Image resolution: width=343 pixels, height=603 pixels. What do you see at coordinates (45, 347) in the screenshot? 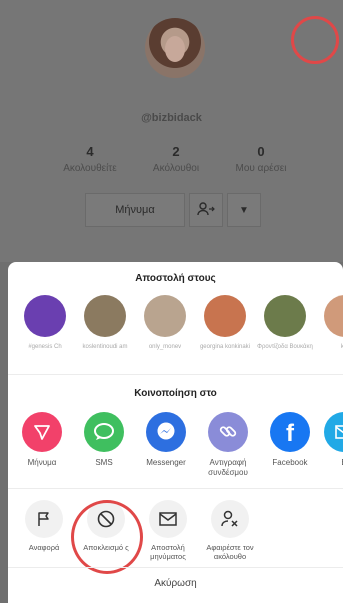
I see `friend-name: #genesis Ch` at bounding box center [45, 347].